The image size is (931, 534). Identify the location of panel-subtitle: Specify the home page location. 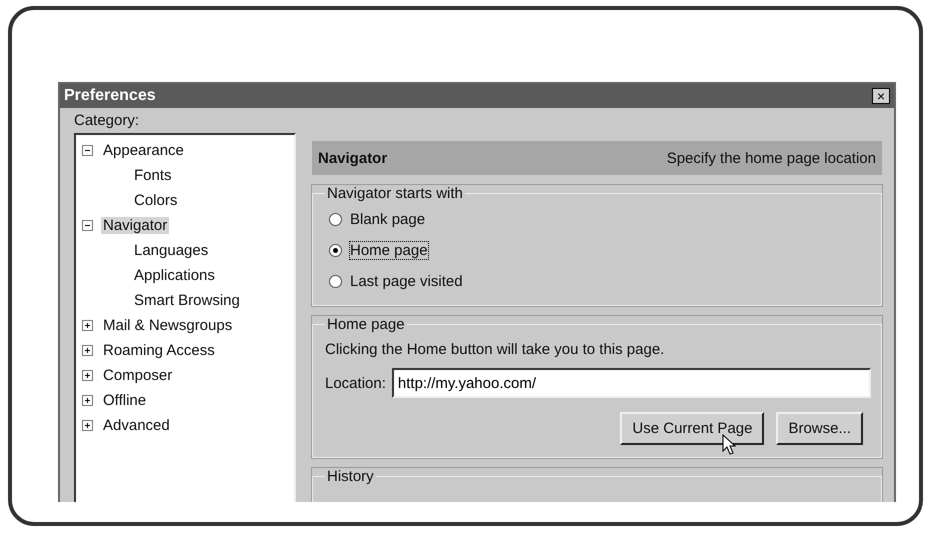
(771, 158).